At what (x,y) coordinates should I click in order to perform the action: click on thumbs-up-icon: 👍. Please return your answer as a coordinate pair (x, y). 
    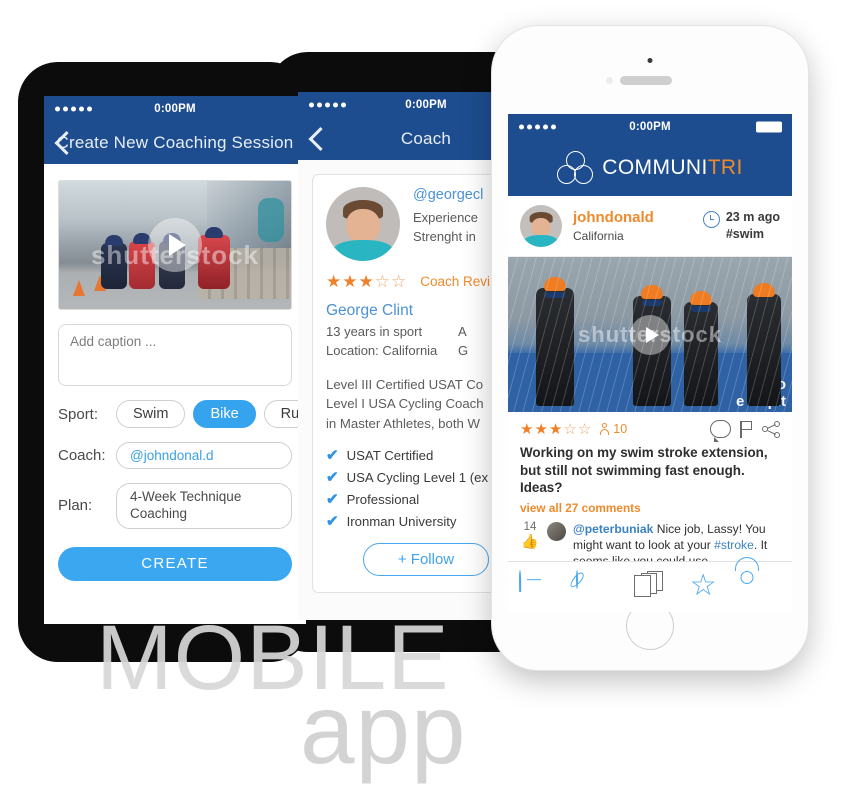
    Looking at the image, I should click on (530, 541).